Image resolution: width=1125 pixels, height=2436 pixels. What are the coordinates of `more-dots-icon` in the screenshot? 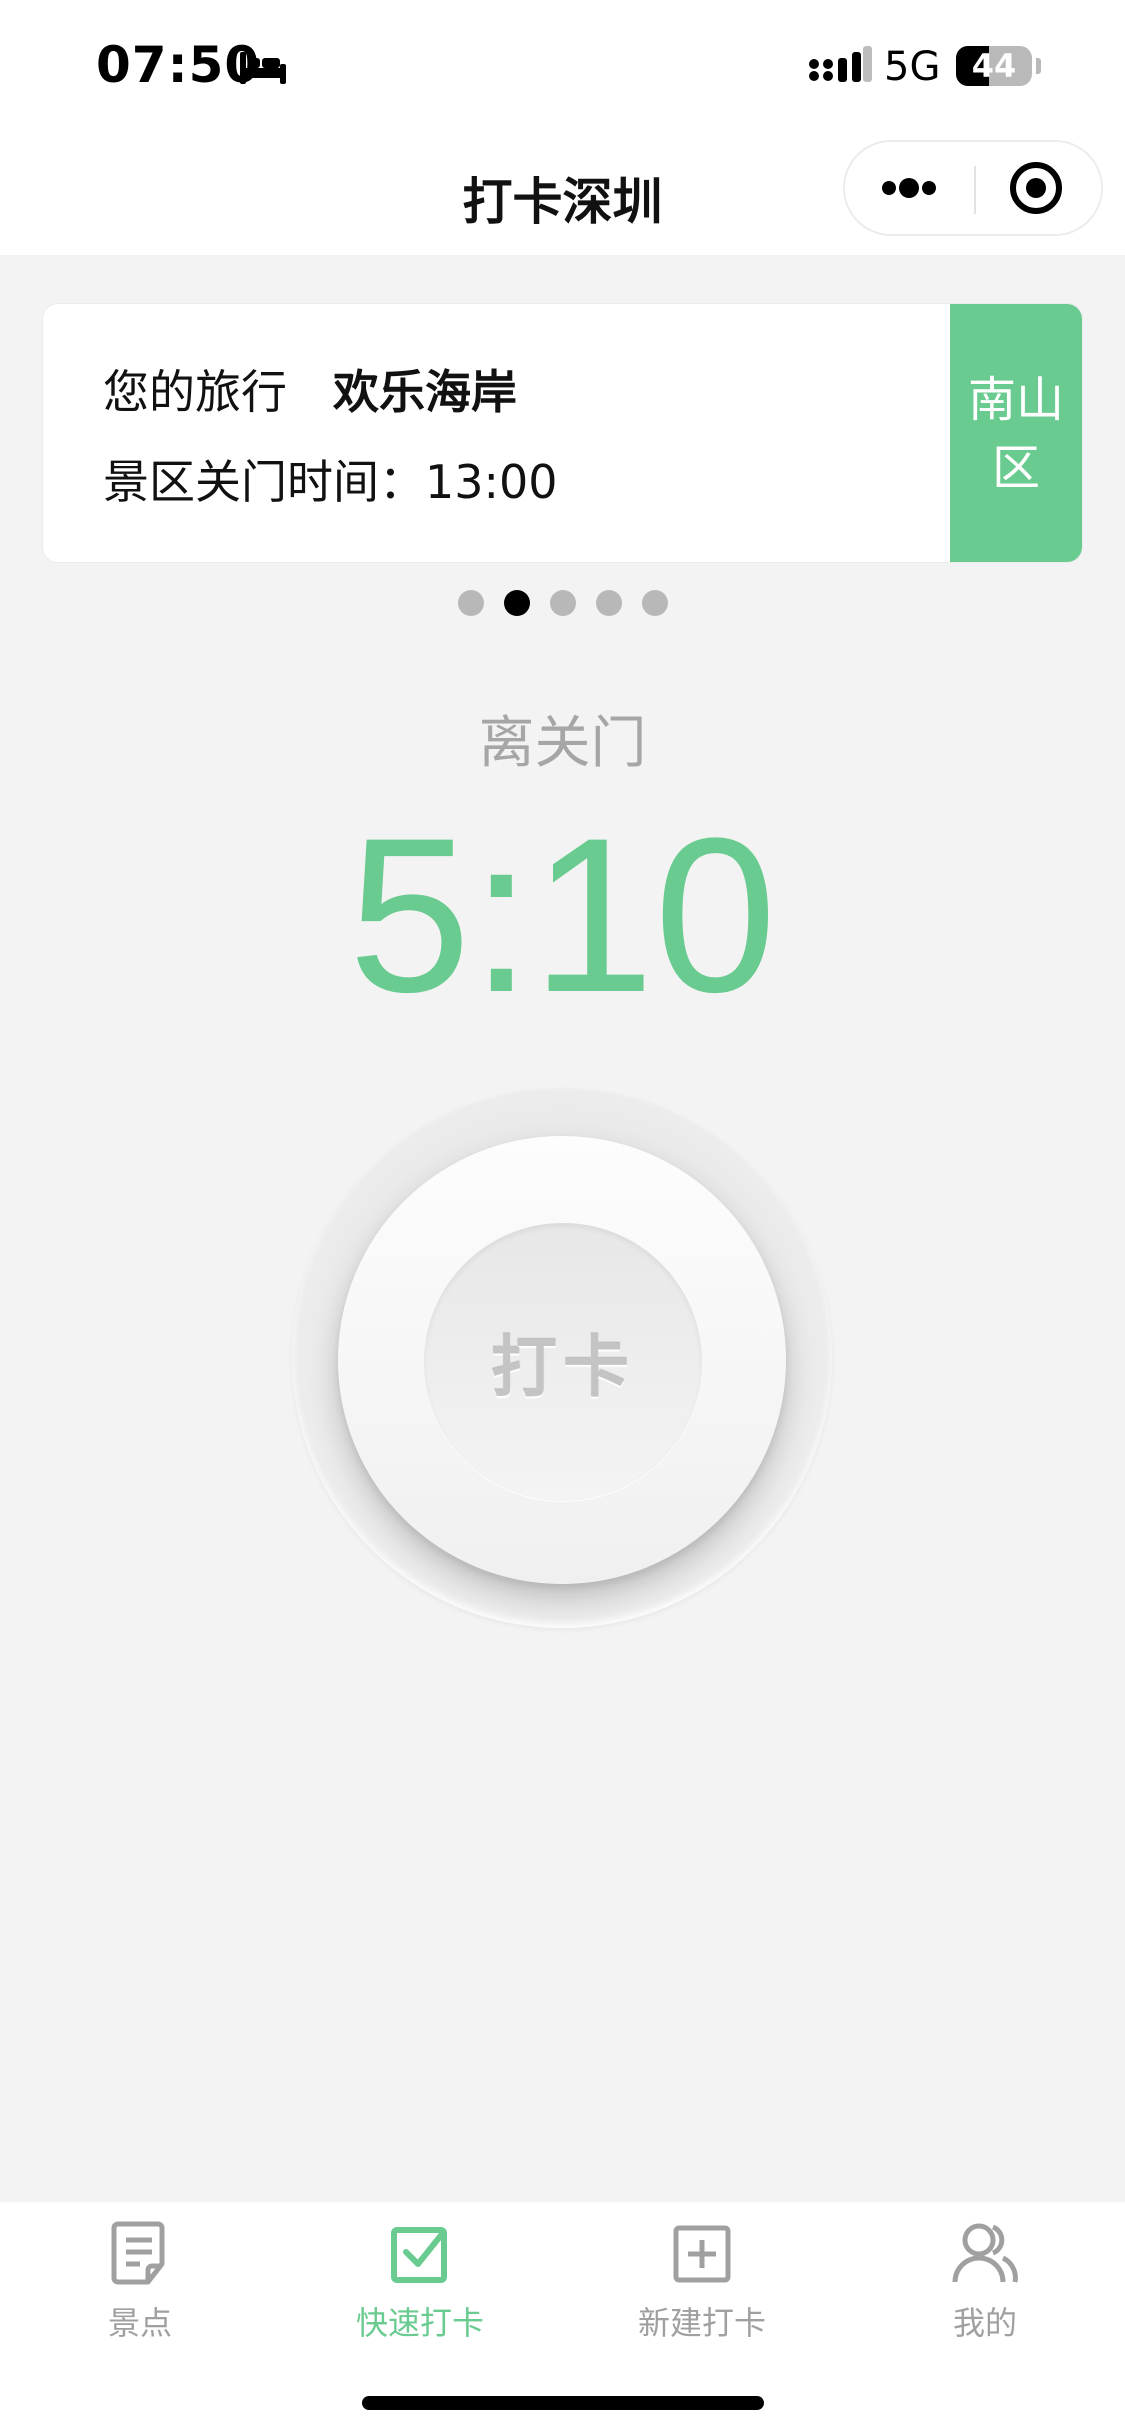 It's located at (909, 188).